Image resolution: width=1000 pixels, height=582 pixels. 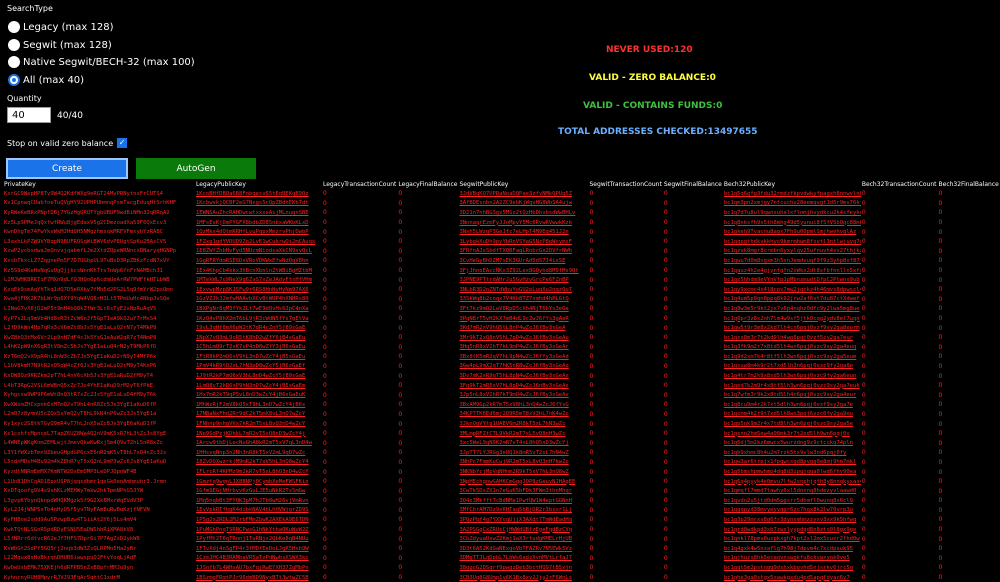 I want to click on cell-legacy-public-key: 1GgRFRYdmRSE6DsVRoVDKWxEfwNdQqV8hn, so click(x=258, y=261).